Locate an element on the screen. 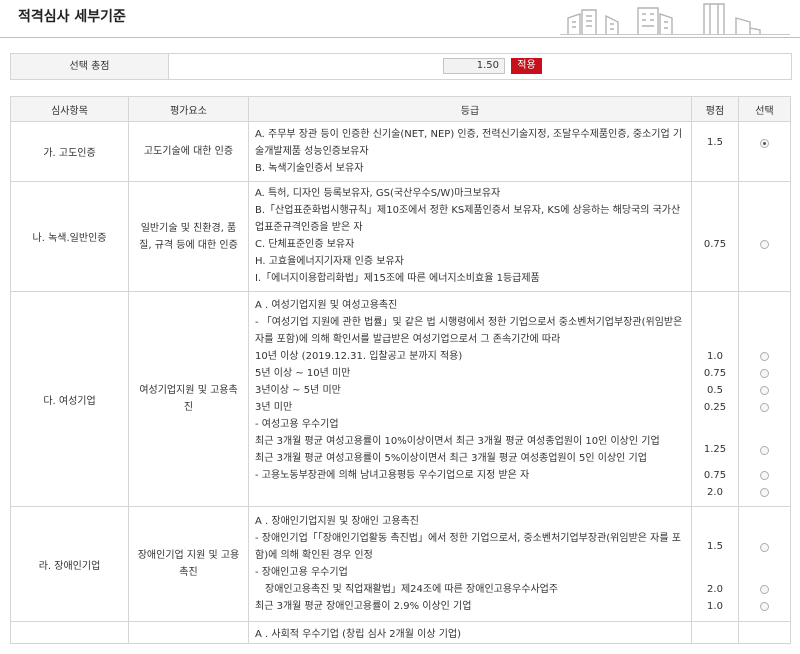  grade-line: I.「에너지이용합리화법」제15조에 따른 에너지소비효율 1등급제품 is located at coordinates (397, 278).